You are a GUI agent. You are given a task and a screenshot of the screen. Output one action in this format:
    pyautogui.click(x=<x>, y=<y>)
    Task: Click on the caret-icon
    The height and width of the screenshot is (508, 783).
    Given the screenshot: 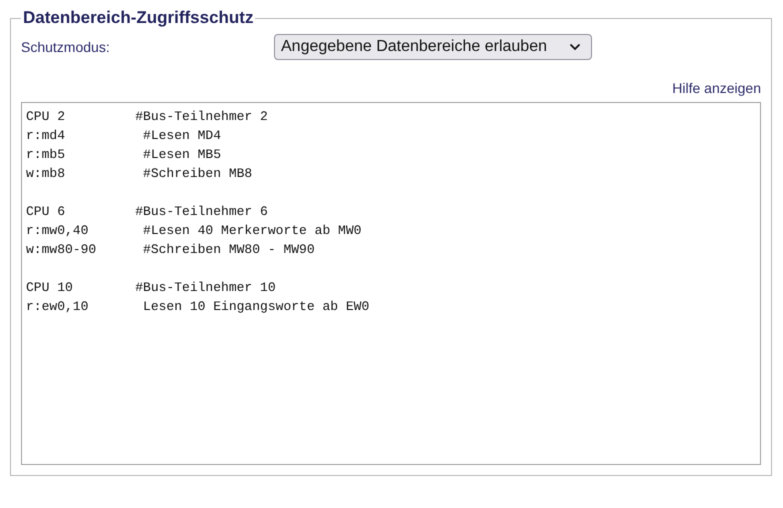 What is the action you would take?
    pyautogui.click(x=575, y=47)
    